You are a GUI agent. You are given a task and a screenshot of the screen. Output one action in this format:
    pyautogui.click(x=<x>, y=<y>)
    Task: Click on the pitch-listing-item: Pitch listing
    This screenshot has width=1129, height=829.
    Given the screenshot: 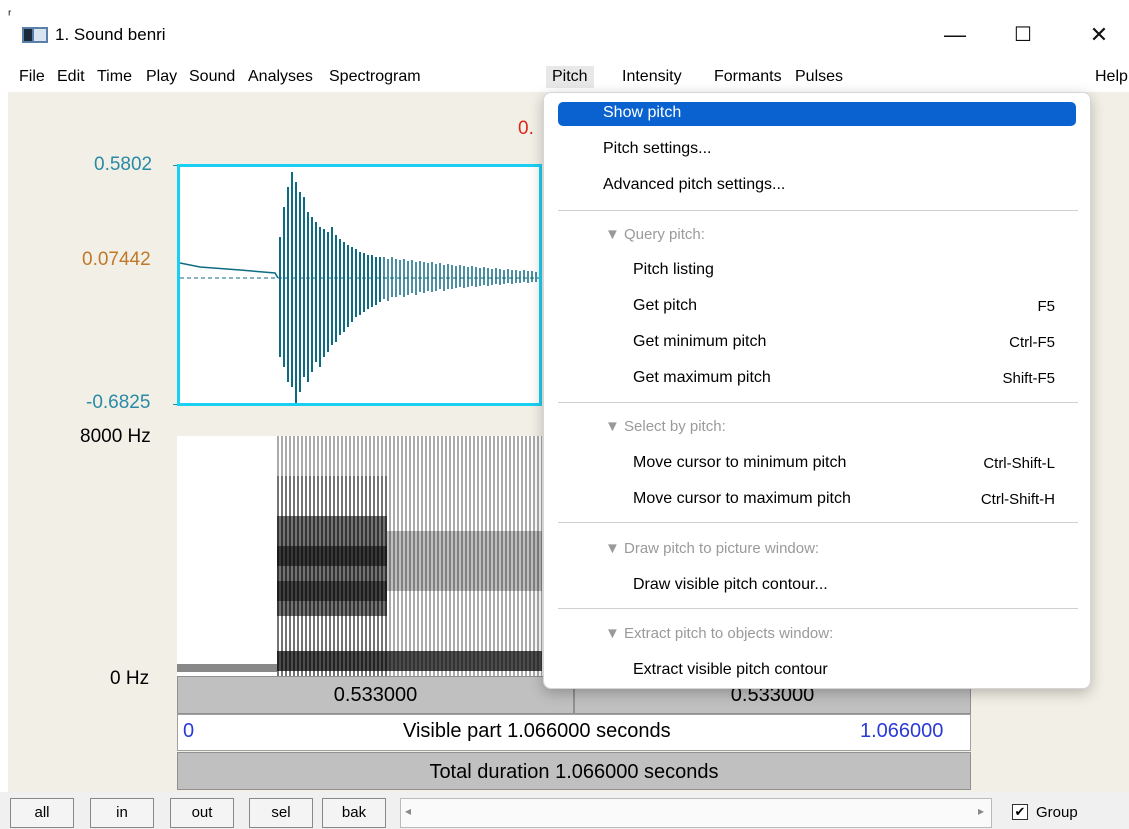 What is the action you would take?
    pyautogui.click(x=673, y=270)
    